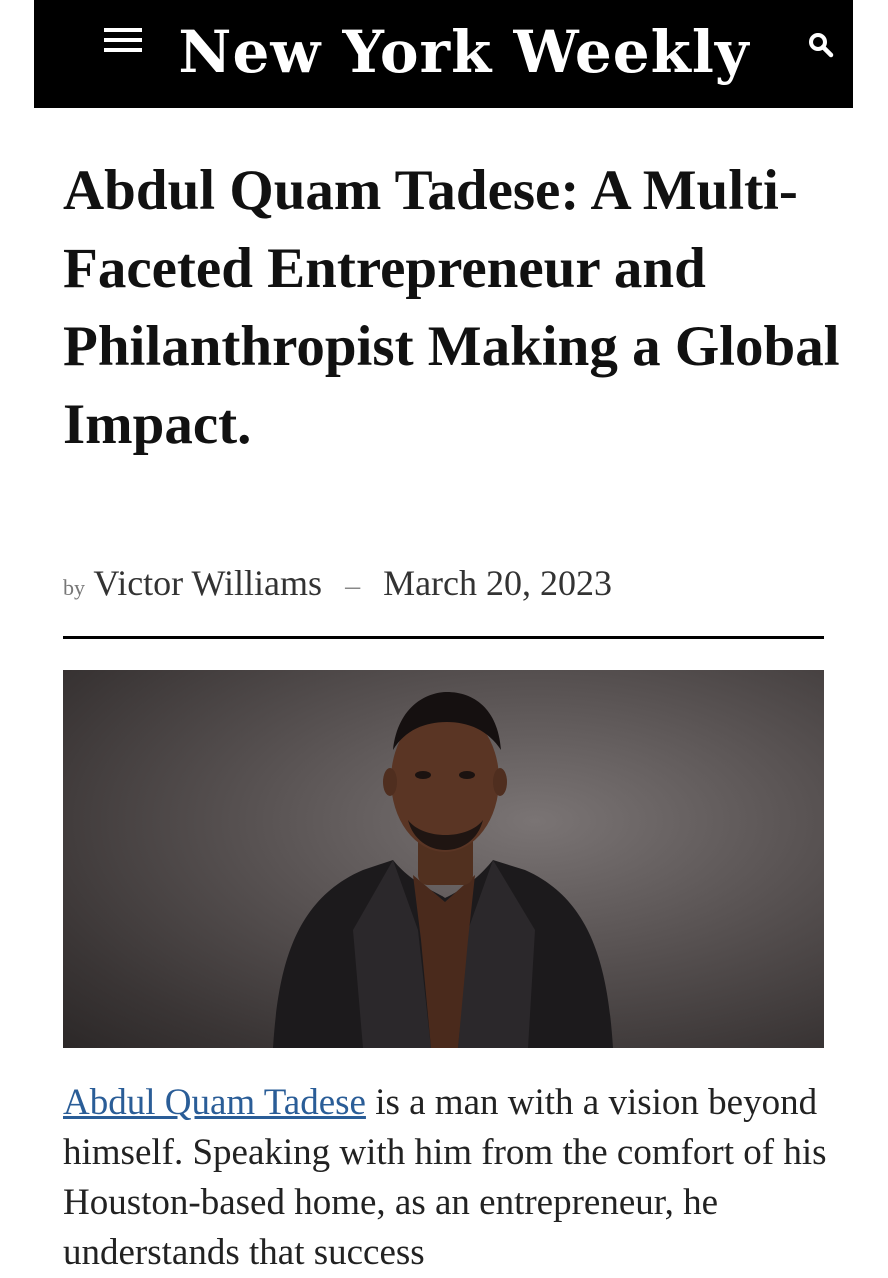  What do you see at coordinates (124, 42) in the screenshot?
I see `hamburger-menu-icon` at bounding box center [124, 42].